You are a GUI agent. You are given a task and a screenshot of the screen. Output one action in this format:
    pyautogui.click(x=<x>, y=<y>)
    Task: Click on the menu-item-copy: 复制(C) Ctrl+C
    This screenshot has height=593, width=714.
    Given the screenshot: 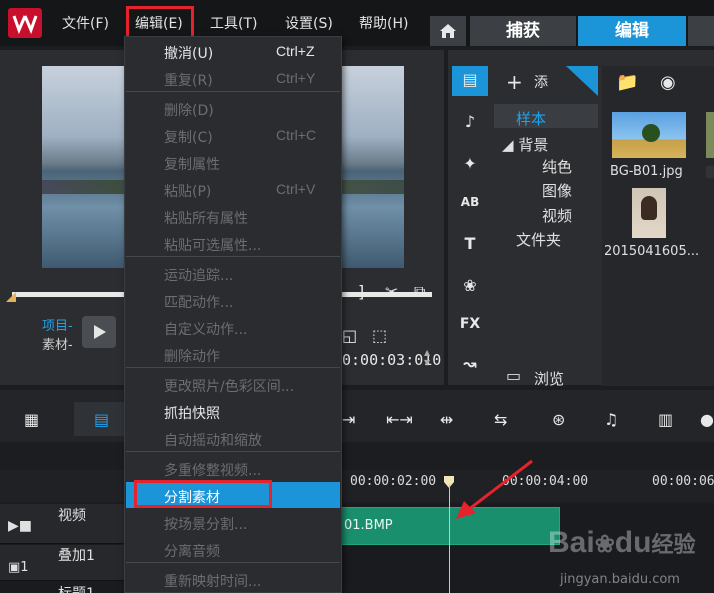 What is the action you would take?
    pyautogui.click(x=233, y=136)
    